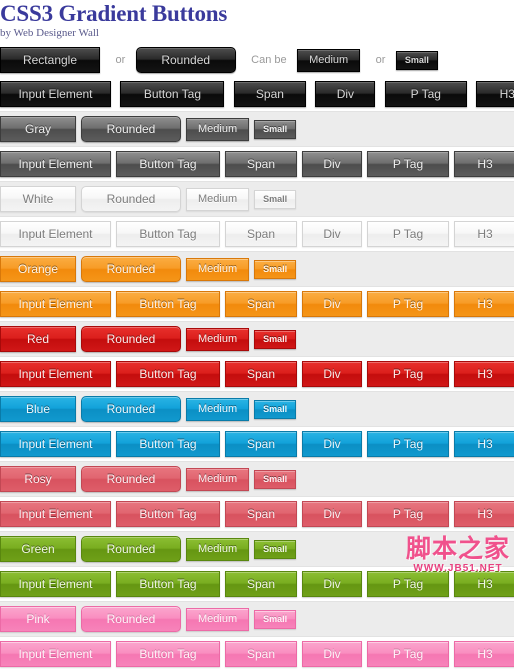  I want to click on button-rounded-pink: Rounded, so click(131, 619).